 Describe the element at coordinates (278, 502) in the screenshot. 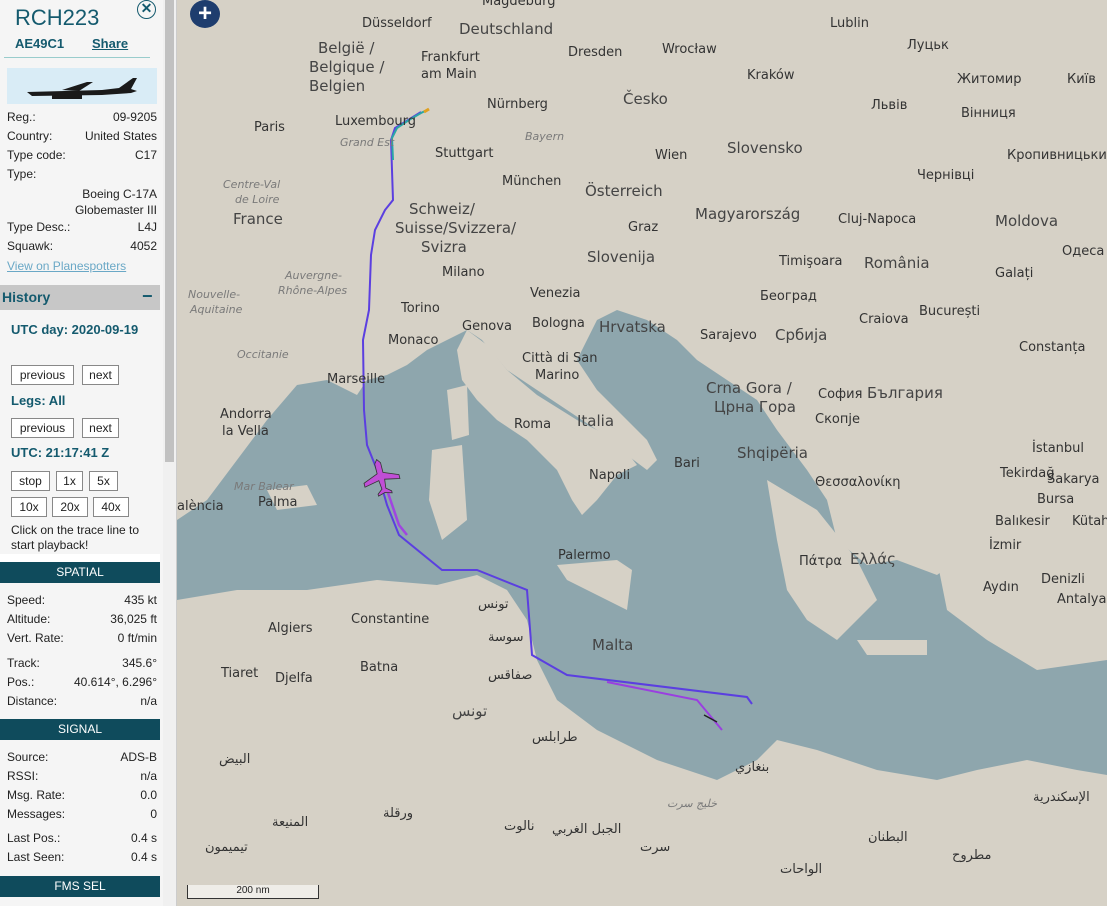

I see `map-label: Palma` at that location.